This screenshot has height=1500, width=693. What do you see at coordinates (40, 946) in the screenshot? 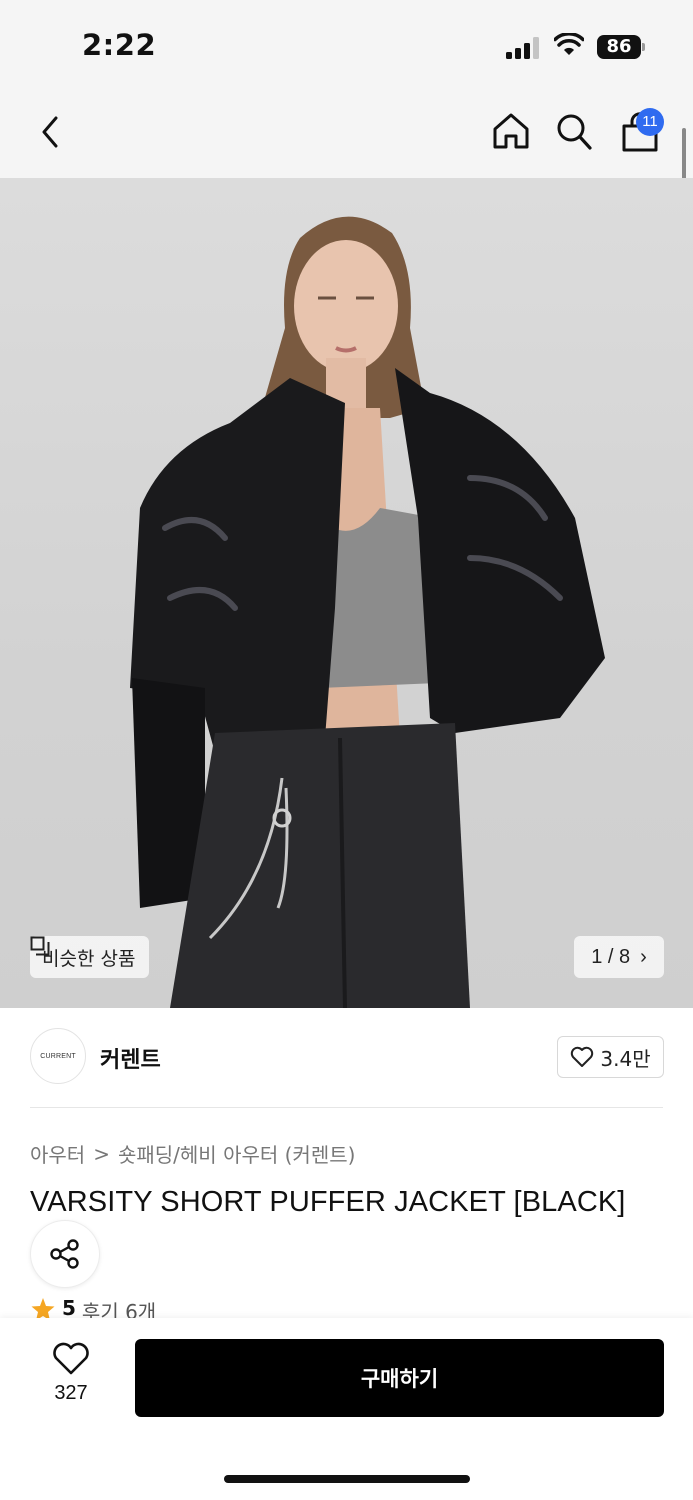
I see `similar-icon` at bounding box center [40, 946].